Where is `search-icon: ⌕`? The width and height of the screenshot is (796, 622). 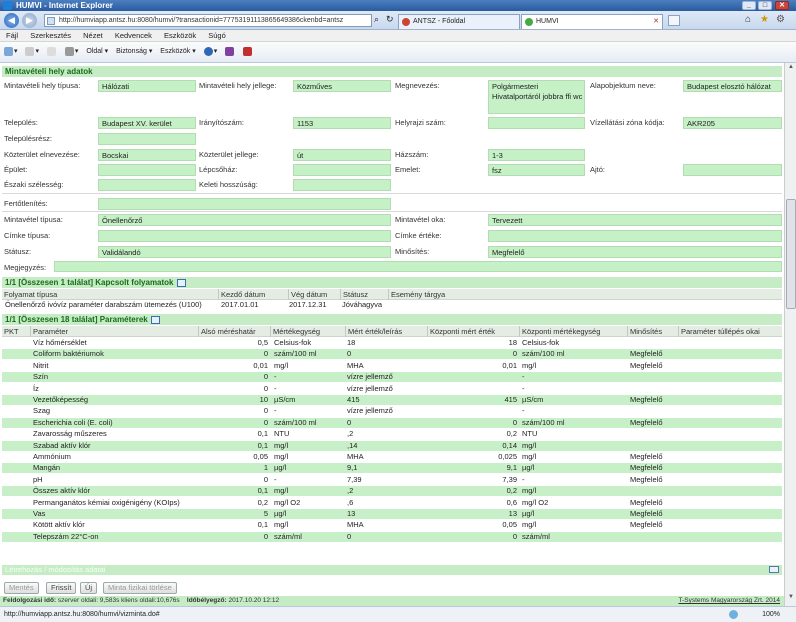 search-icon: ⌕ is located at coordinates (376, 19).